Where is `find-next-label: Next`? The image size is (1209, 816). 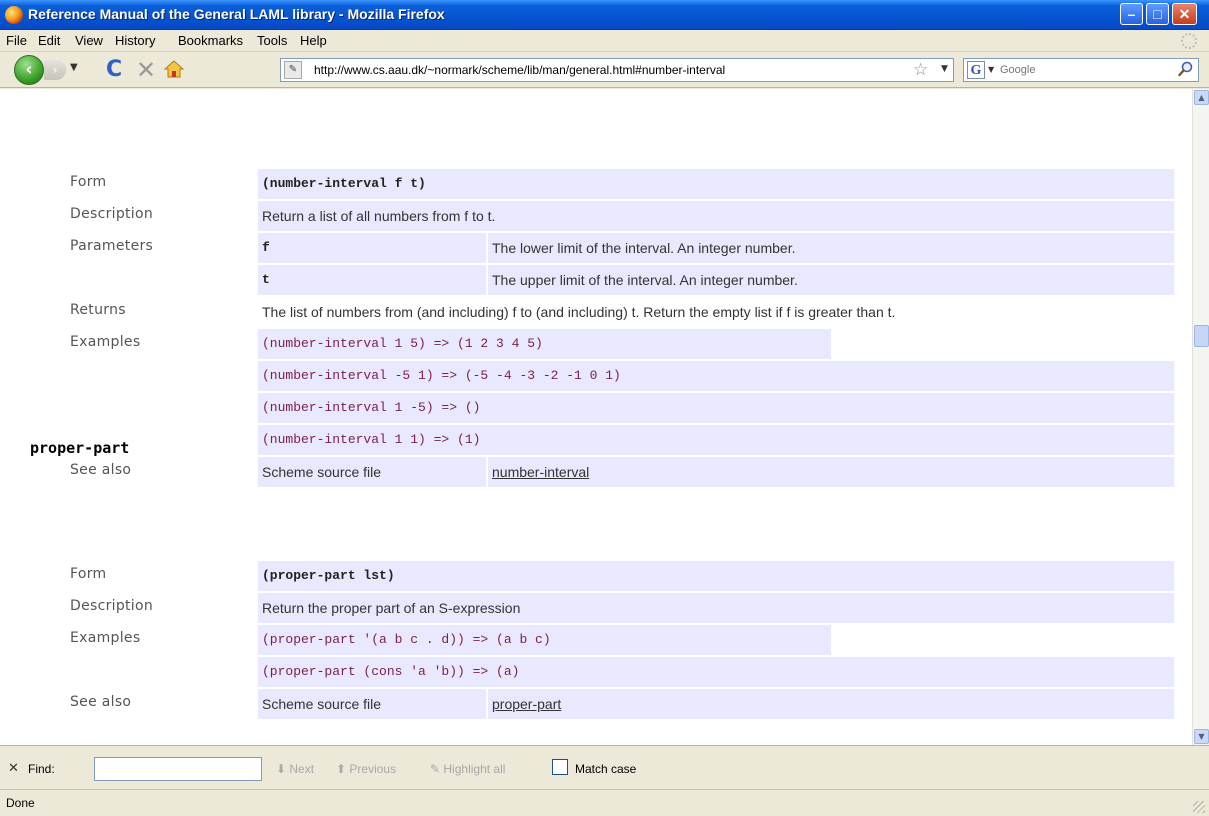
find-next-label: Next is located at coordinates (302, 769).